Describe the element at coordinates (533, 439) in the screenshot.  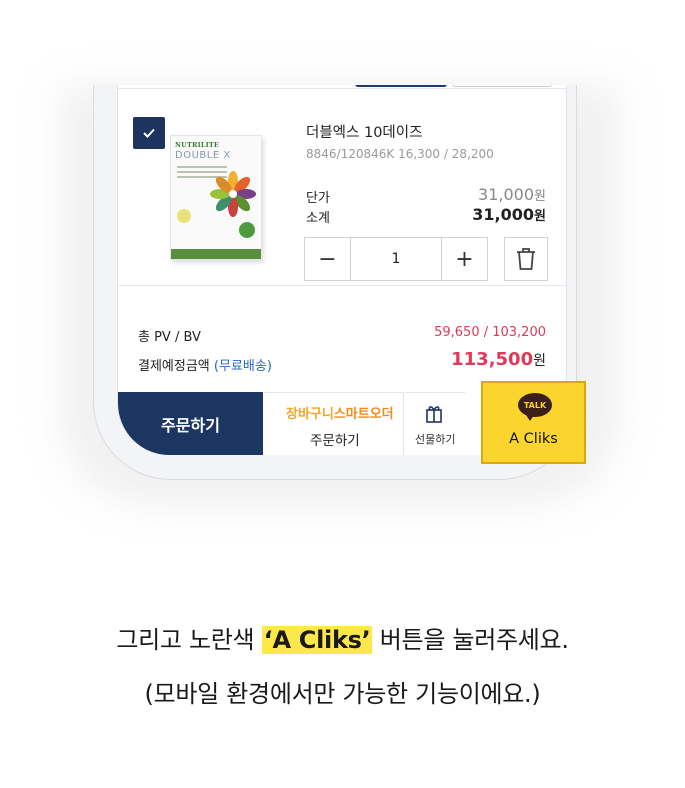
I see `acliks-label: A Cliks` at that location.